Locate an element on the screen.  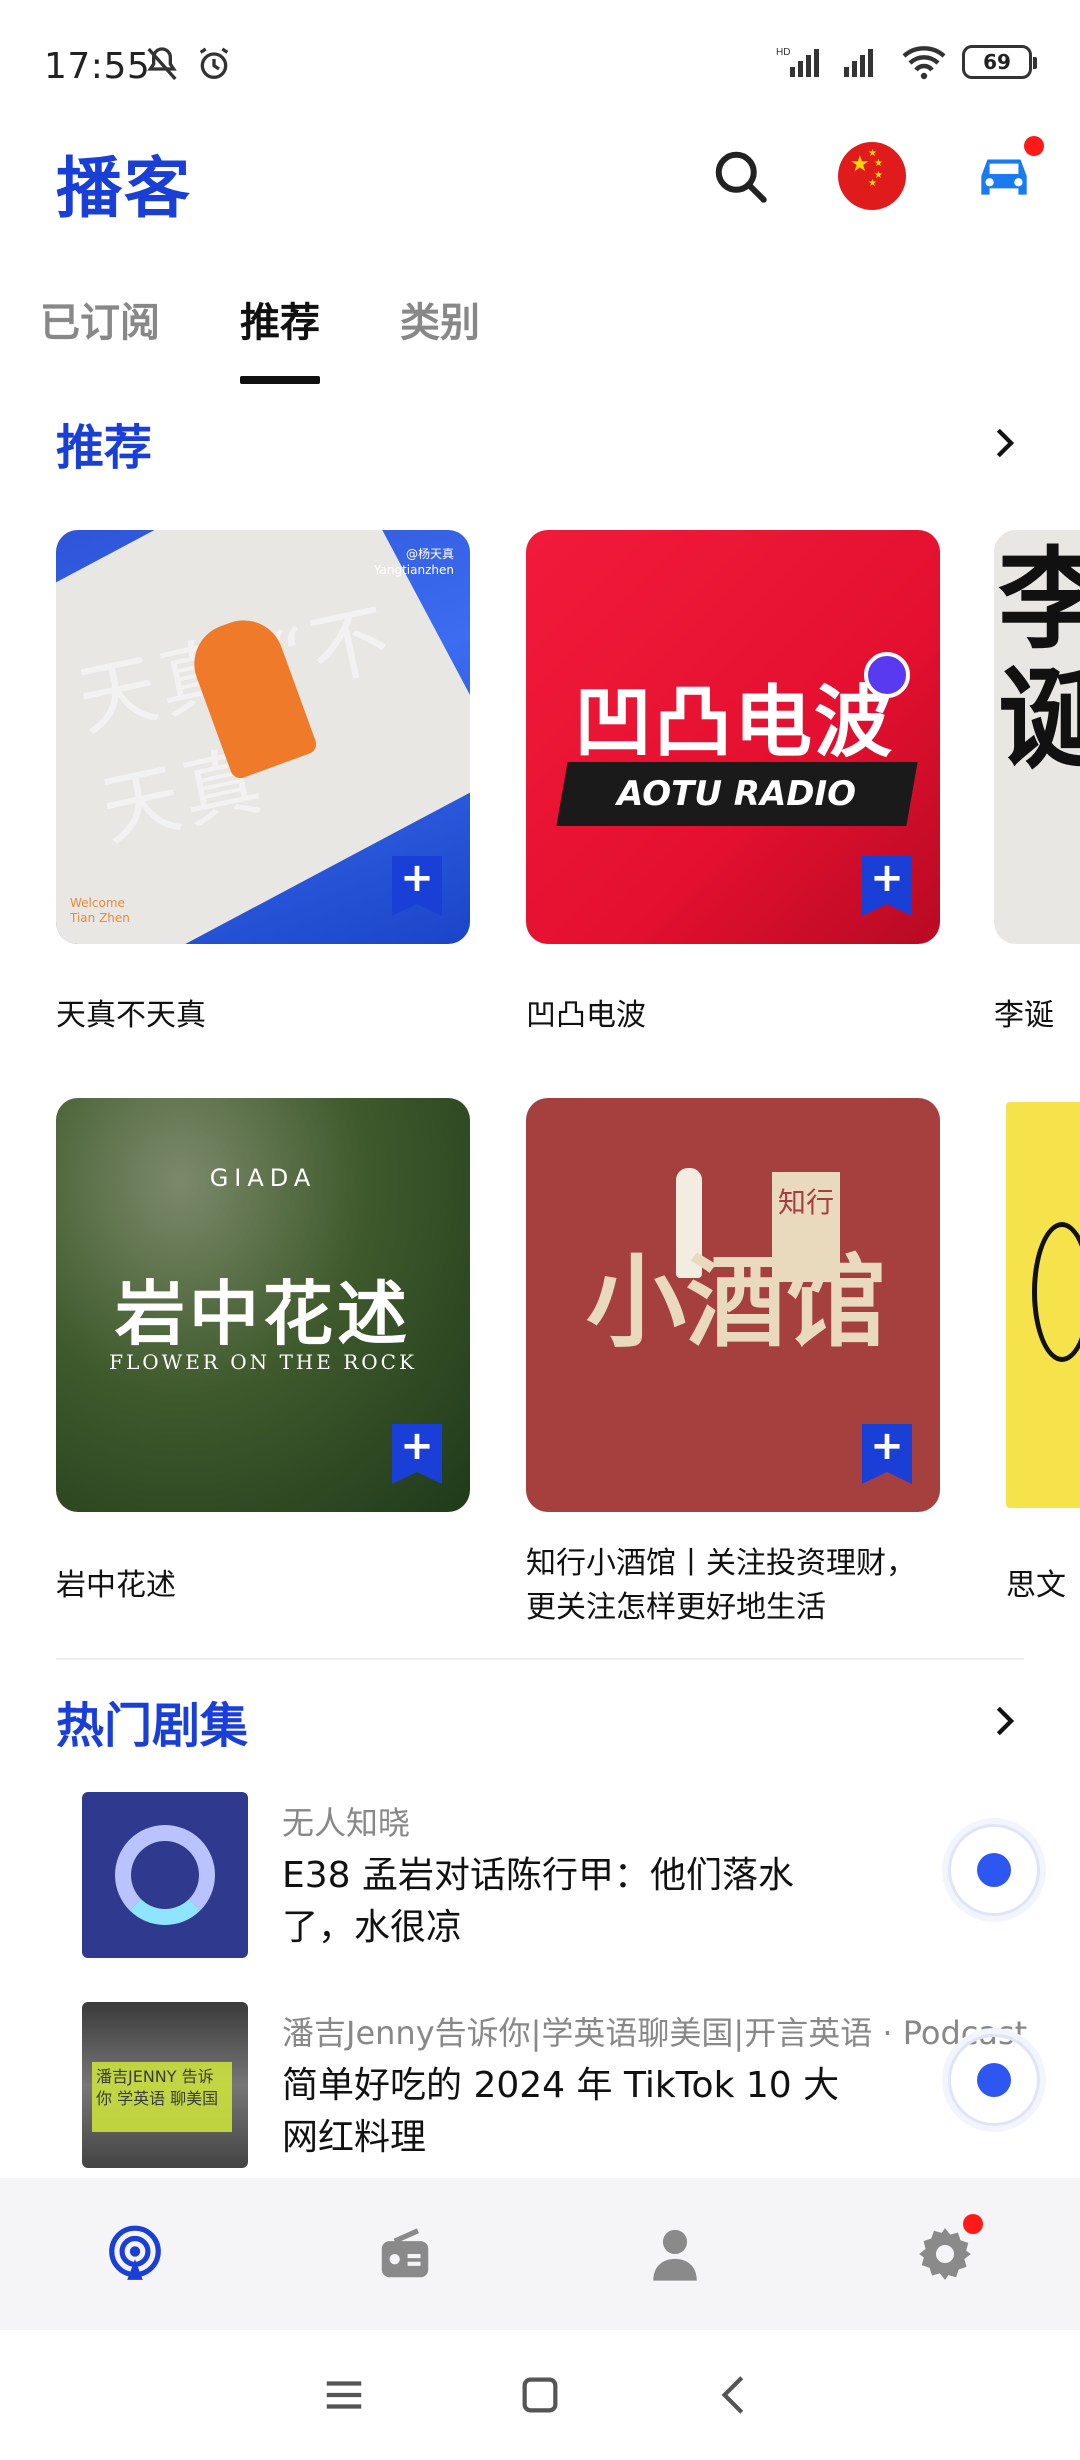
top-tabs: 已订阅 推荐 类别 is located at coordinates (300, 337).